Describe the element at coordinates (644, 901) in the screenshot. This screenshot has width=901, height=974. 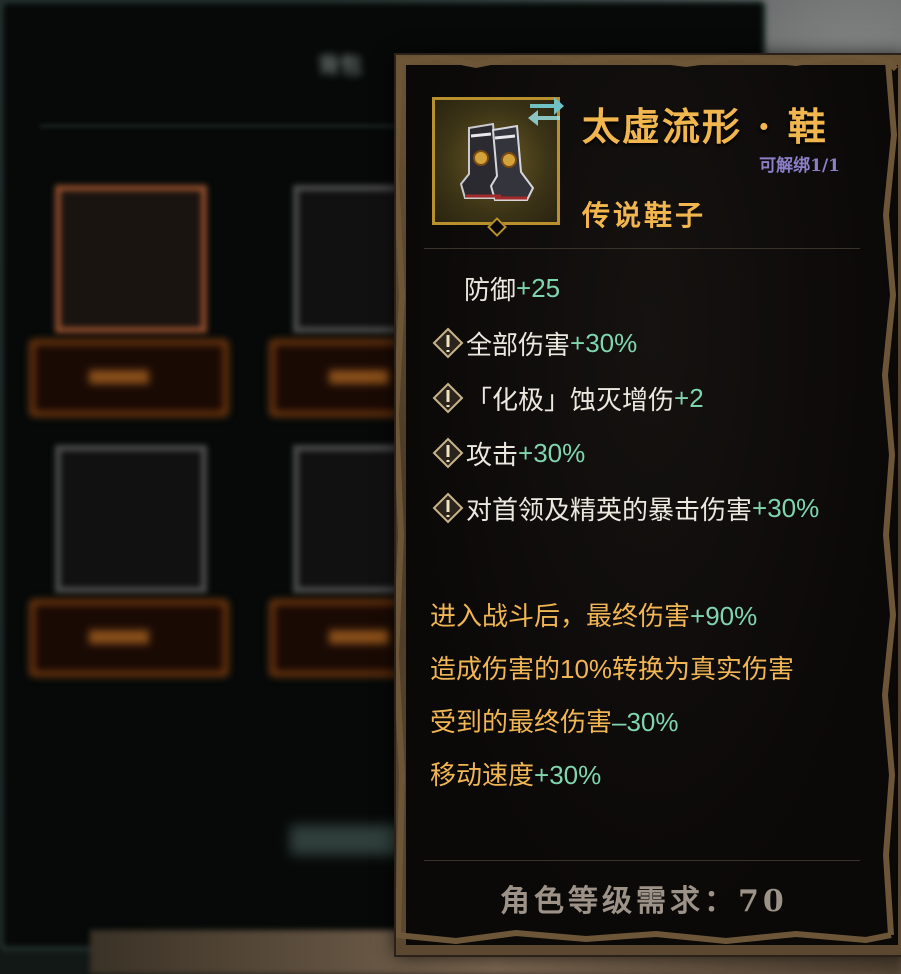
I see `level-requirement: 角色等级需求：70` at that location.